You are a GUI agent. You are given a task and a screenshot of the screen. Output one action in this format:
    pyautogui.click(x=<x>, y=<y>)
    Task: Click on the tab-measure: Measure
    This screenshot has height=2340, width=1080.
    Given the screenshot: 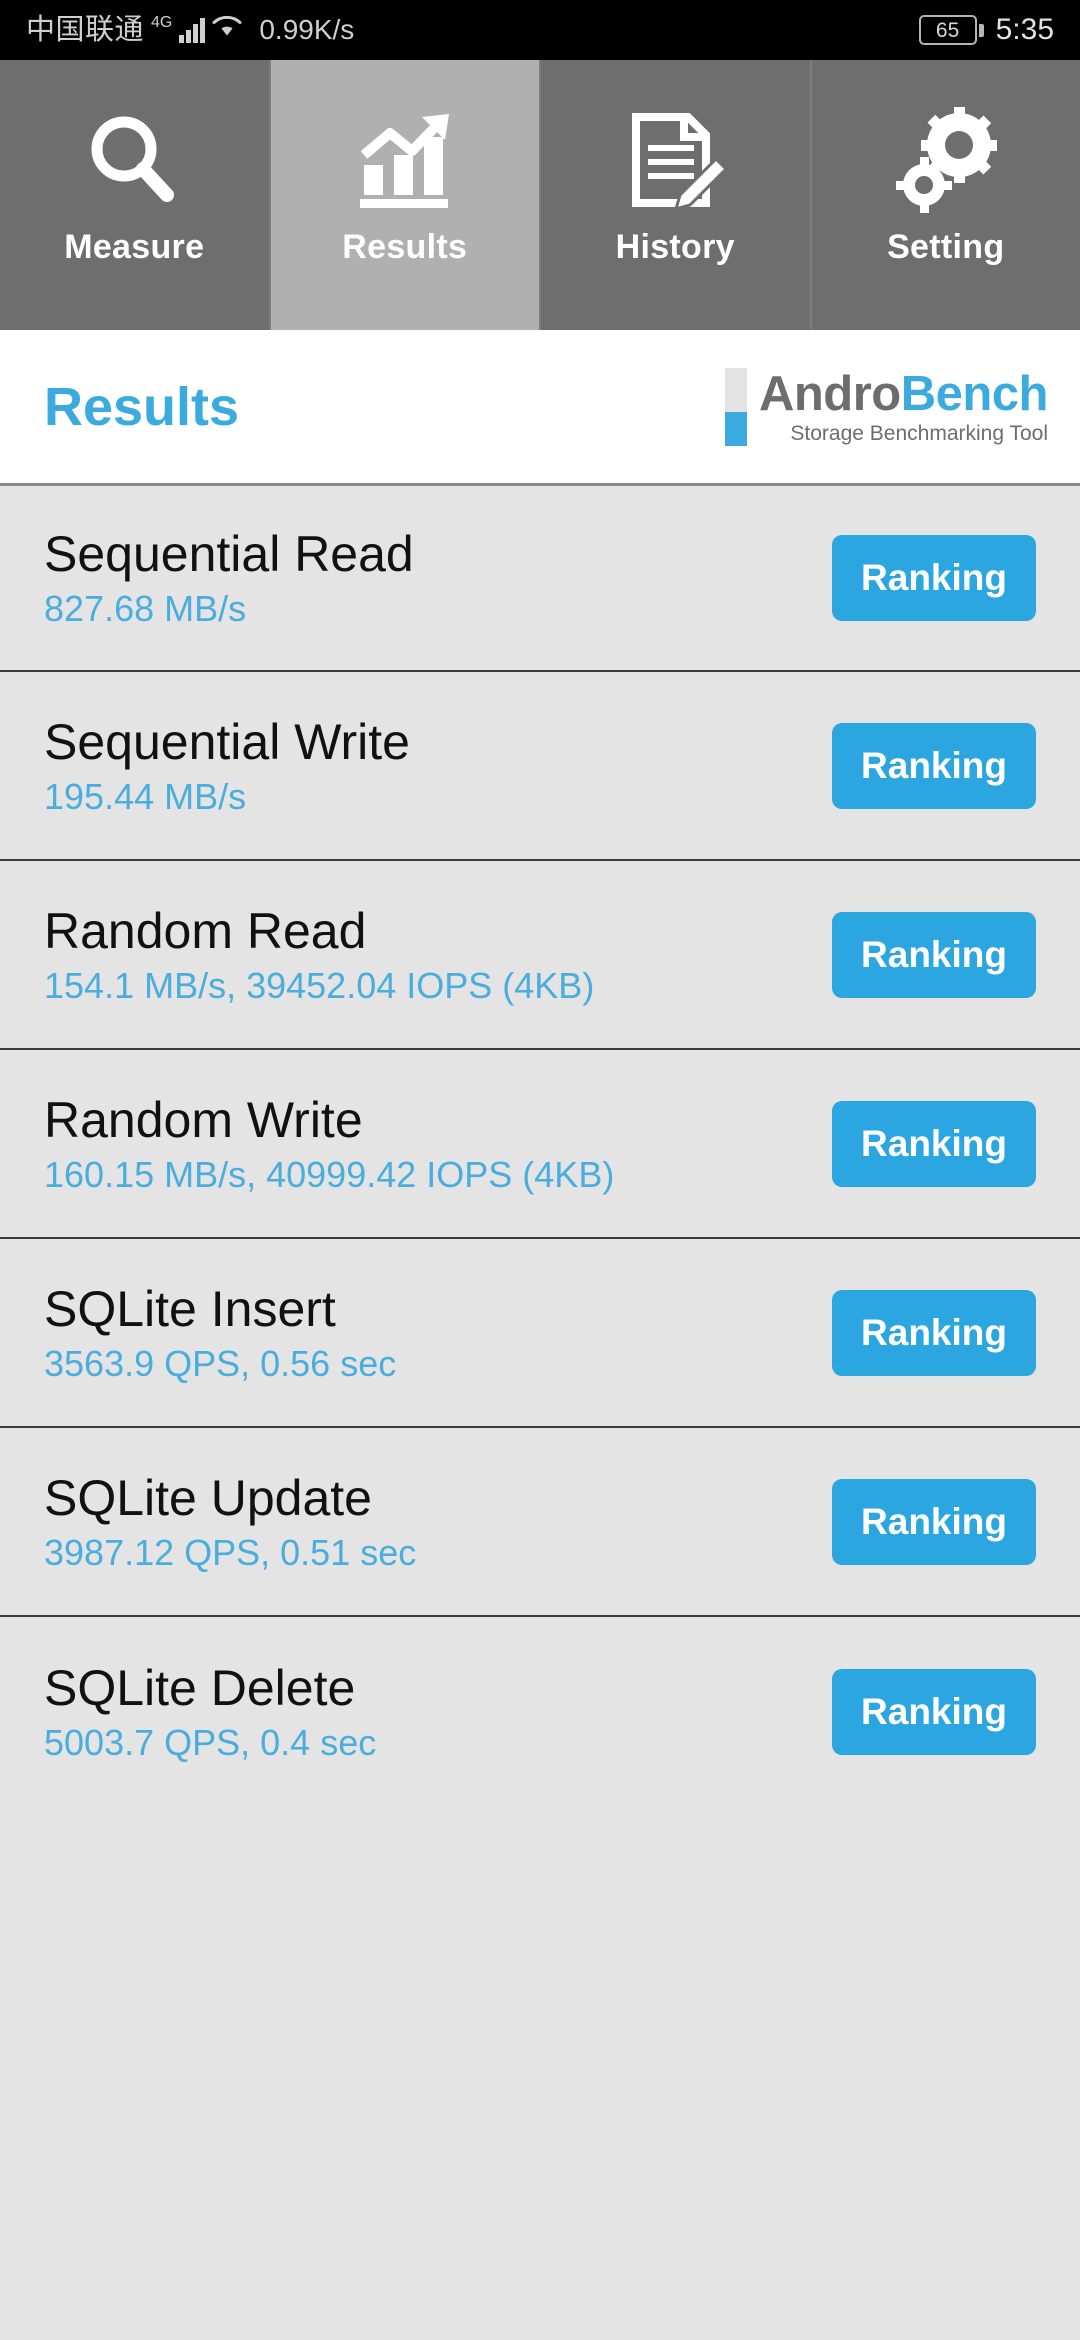 What is the action you would take?
    pyautogui.click(x=134, y=195)
    